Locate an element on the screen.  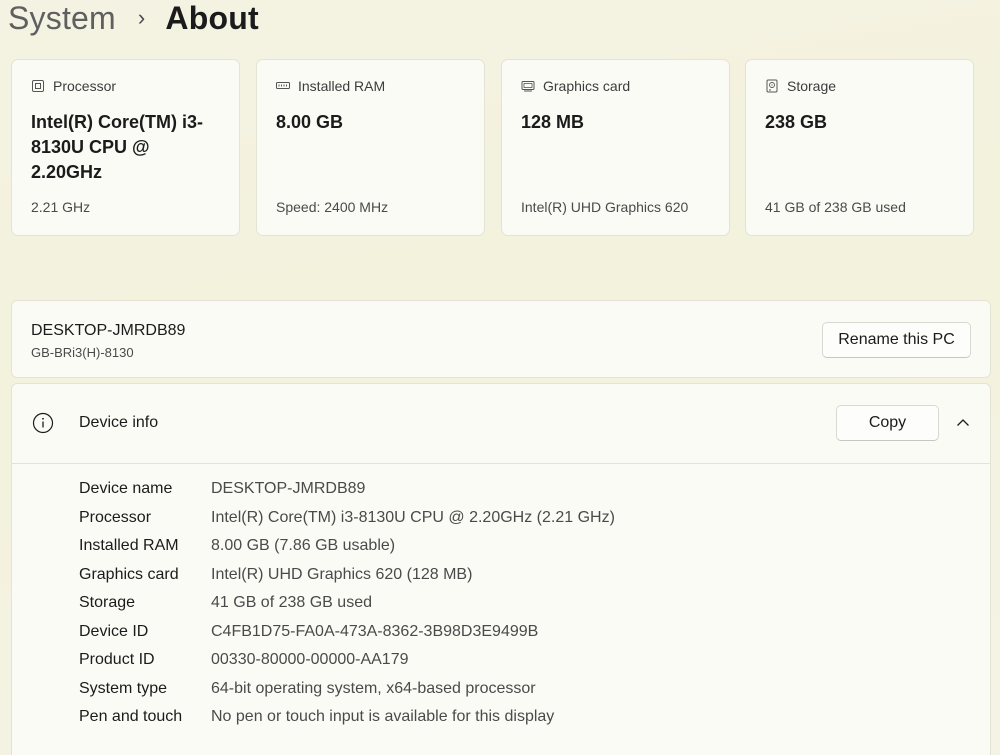
card-value: 8.00 GB is located at coordinates (310, 122).